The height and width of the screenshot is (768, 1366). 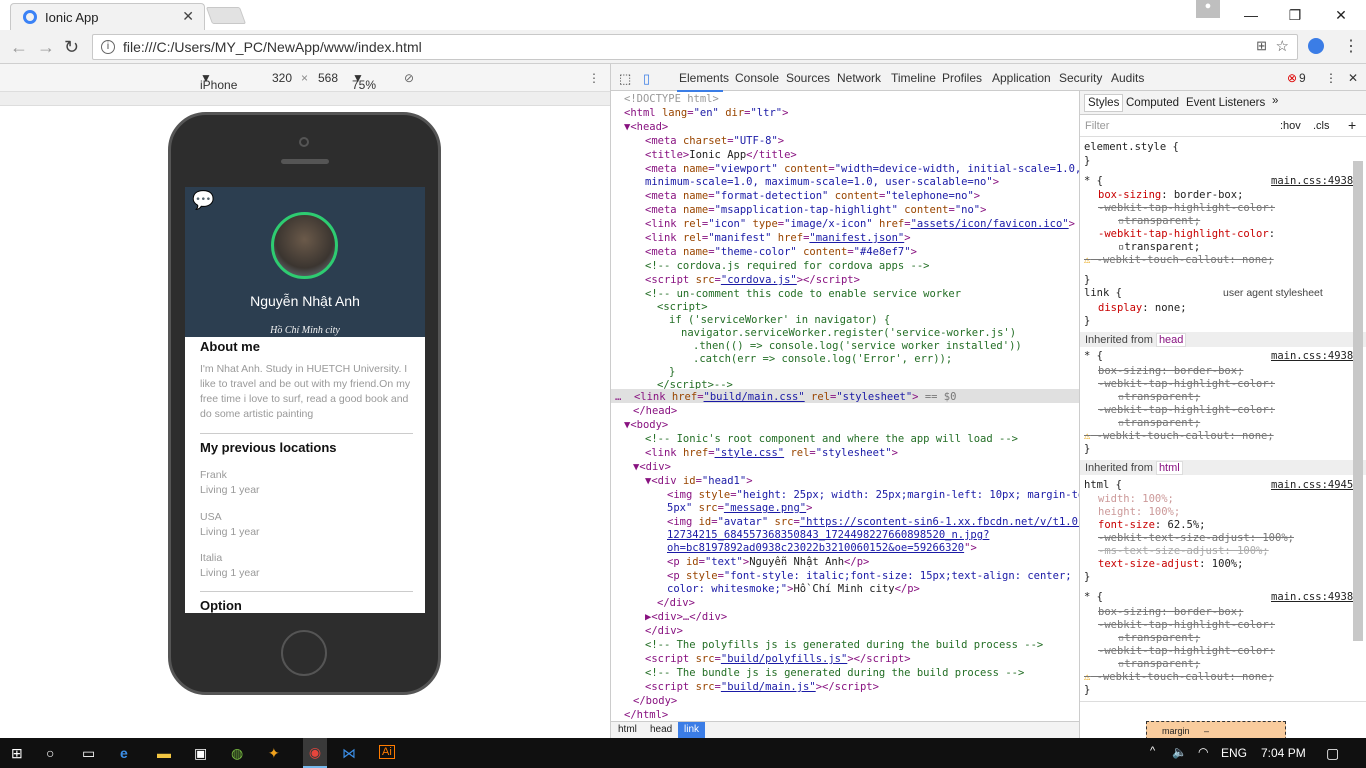 What do you see at coordinates (1080, 78) in the screenshot?
I see `tab-security: Security` at bounding box center [1080, 78].